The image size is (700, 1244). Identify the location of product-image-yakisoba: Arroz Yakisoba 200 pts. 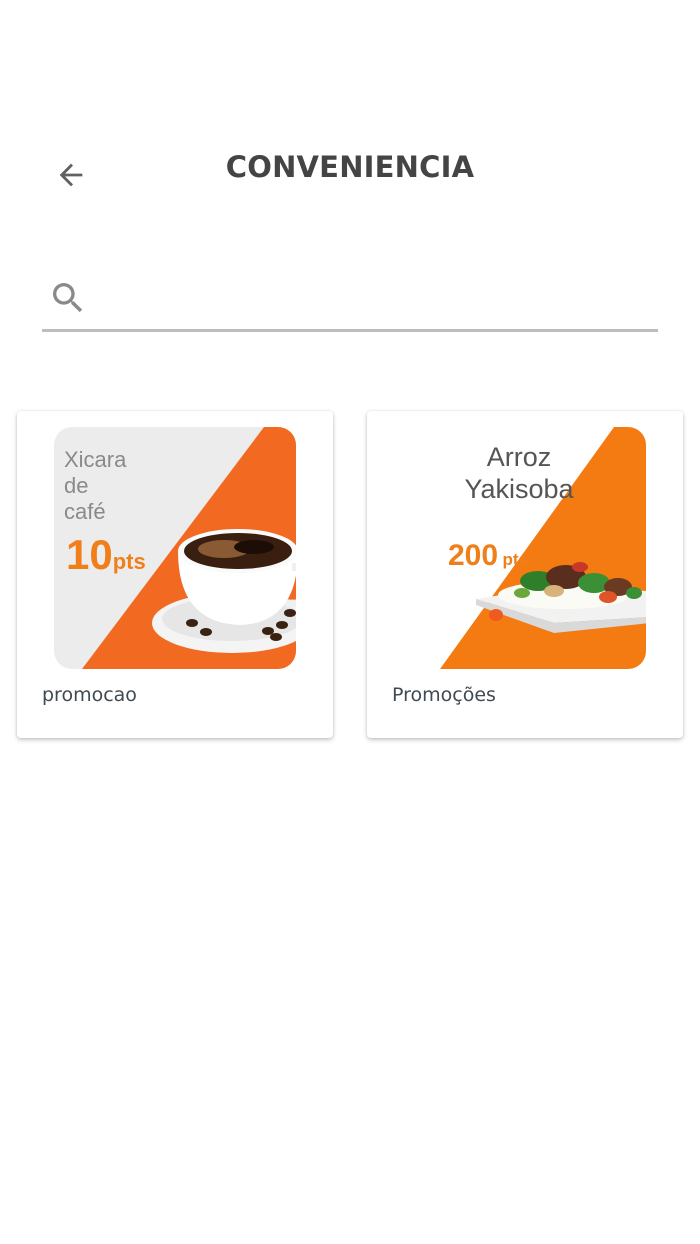
(525, 548).